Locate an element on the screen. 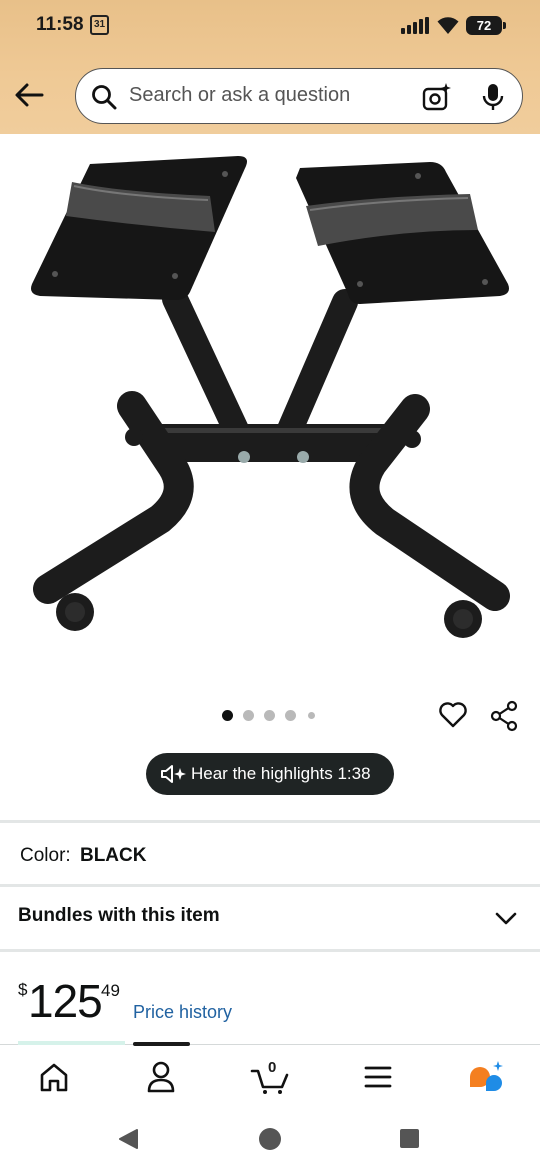 Image resolution: width=540 pixels, height=1170 pixels. home-icon is located at coordinates (54, 1077).